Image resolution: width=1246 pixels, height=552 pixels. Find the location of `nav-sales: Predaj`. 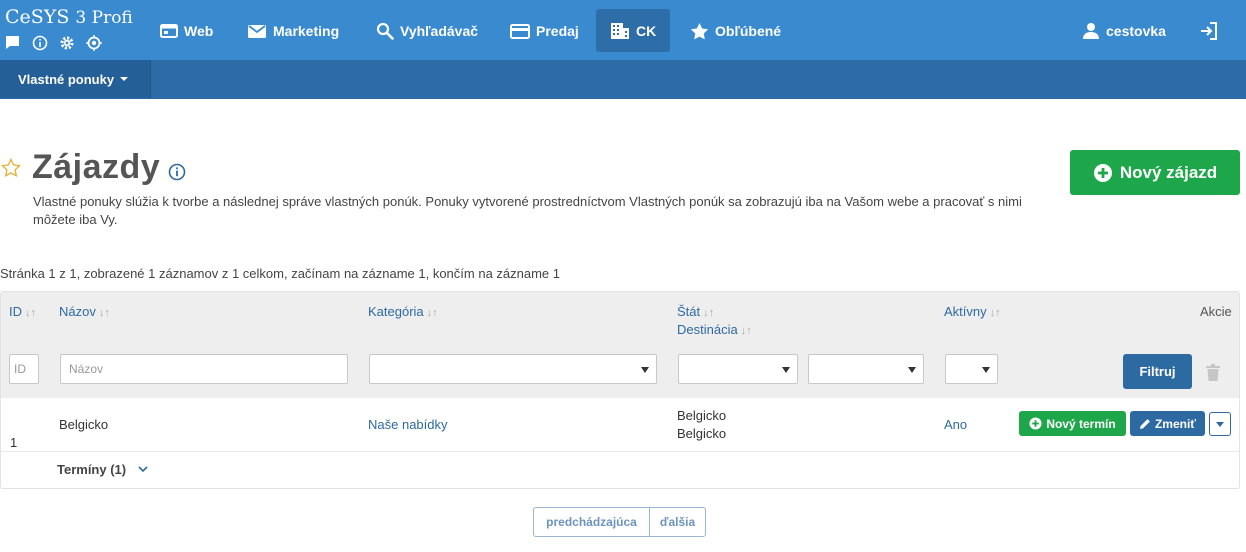

nav-sales: Predaj is located at coordinates (544, 30).